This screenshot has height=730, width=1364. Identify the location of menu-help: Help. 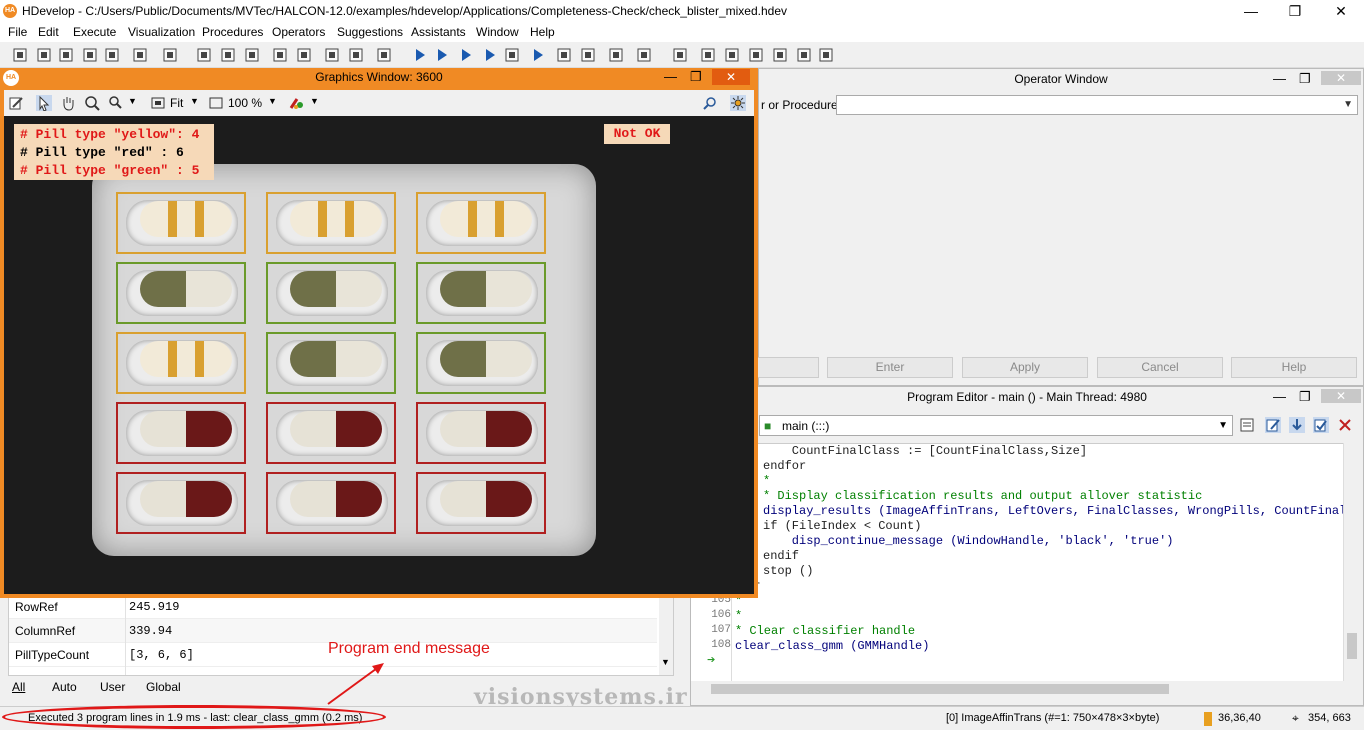
(542, 32).